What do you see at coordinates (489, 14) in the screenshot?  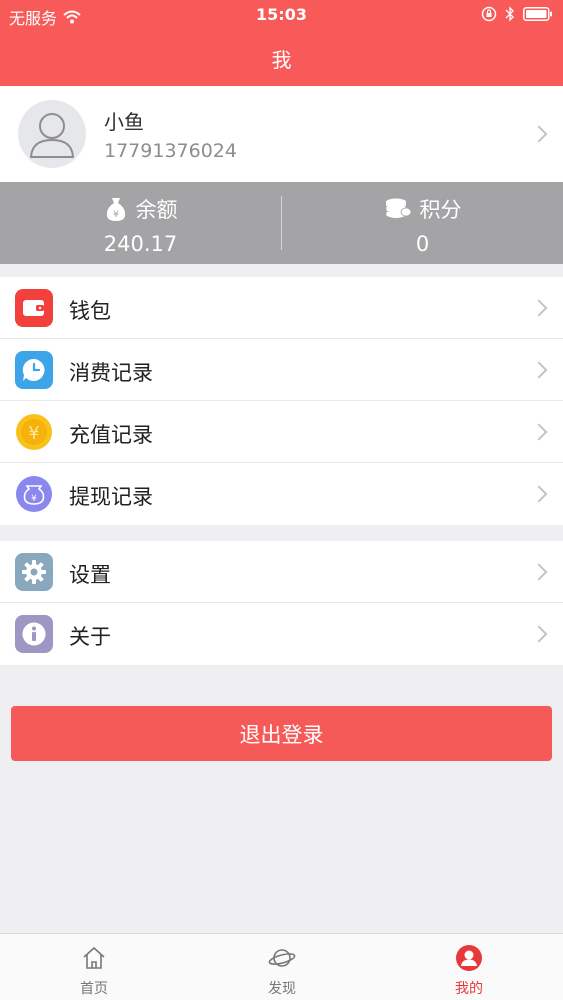 I see `rotation-lock-icon` at bounding box center [489, 14].